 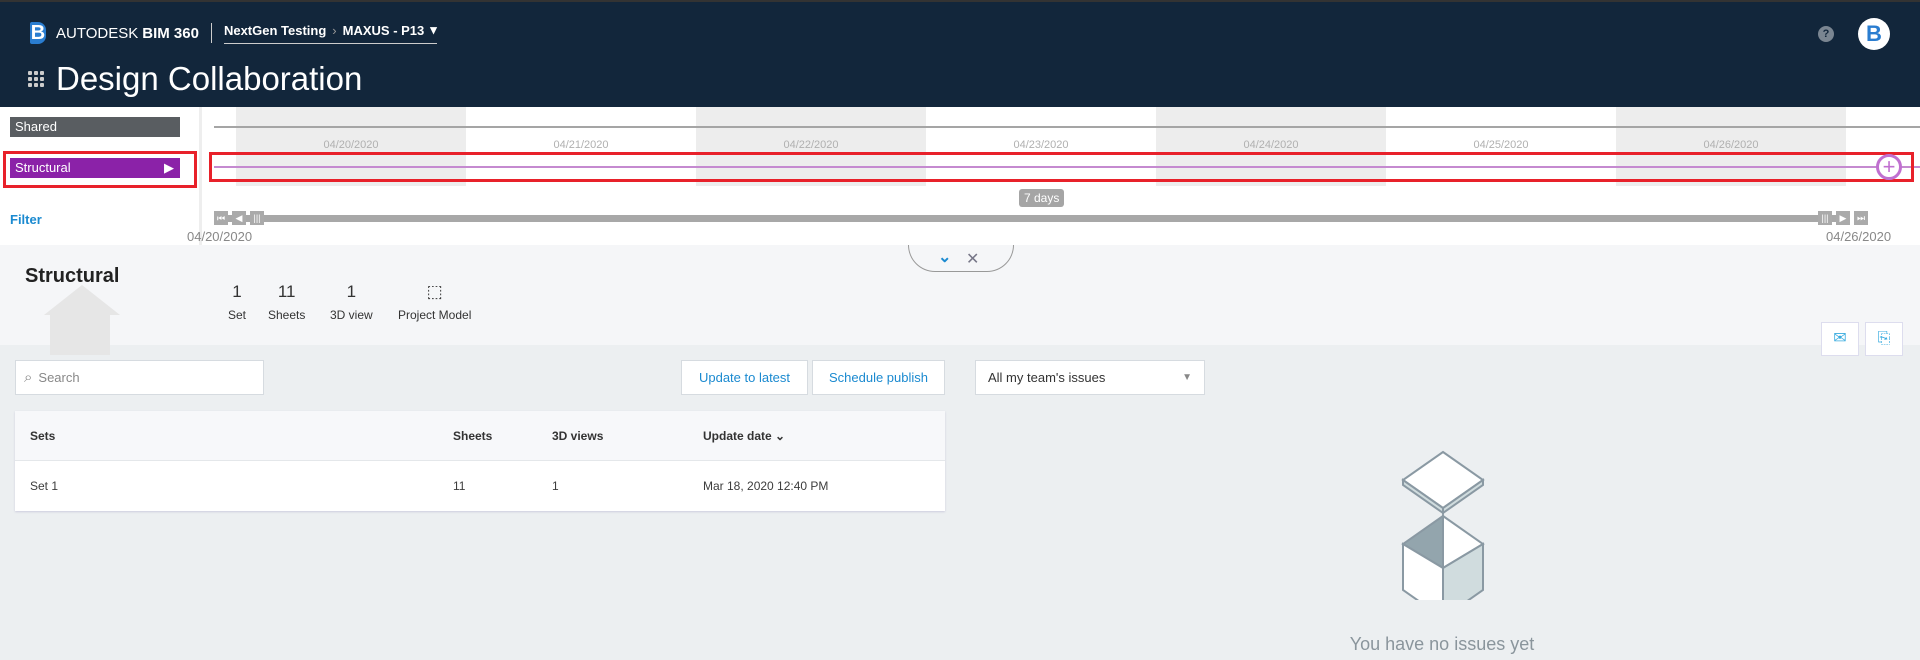 What do you see at coordinates (577, 436) in the screenshot?
I see `col-3d-views: 3D views` at bounding box center [577, 436].